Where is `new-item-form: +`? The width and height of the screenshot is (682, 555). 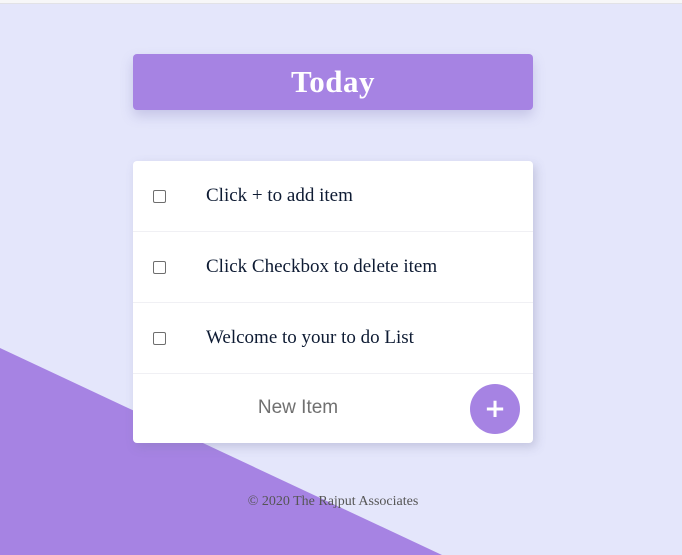 new-item-form: + is located at coordinates (333, 408).